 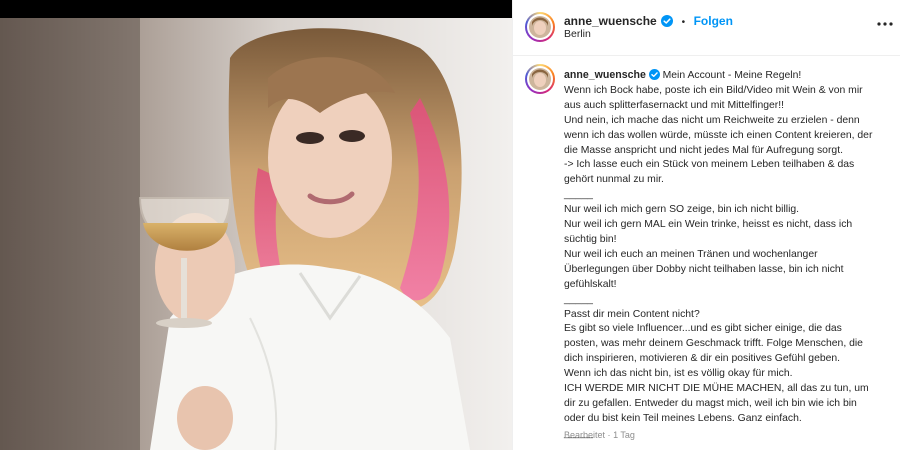 What do you see at coordinates (732, 75) in the screenshot?
I see `caption-first-line: Mein Account - Meine Regeln!` at bounding box center [732, 75].